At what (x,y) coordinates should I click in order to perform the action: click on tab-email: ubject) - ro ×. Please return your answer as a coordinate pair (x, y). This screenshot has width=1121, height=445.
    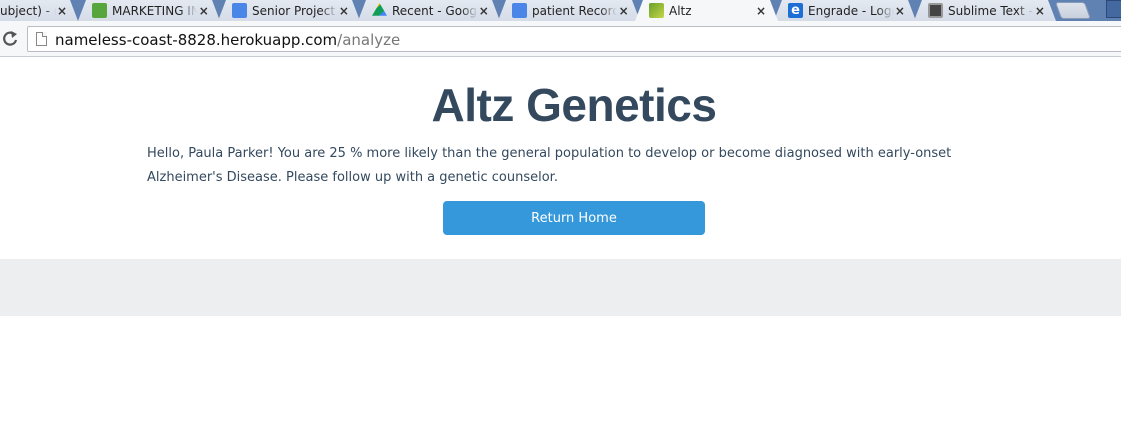
    Looking at the image, I should click on (39, 10).